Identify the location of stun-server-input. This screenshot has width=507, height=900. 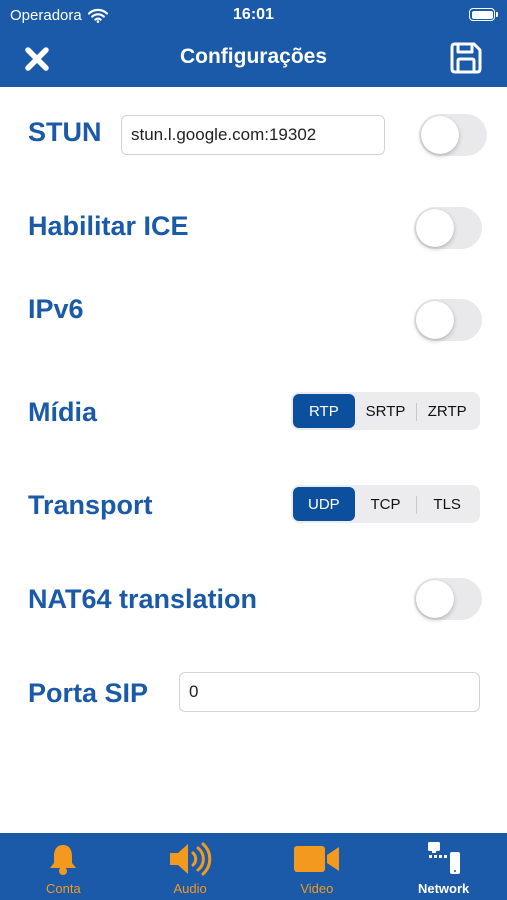
(253, 135).